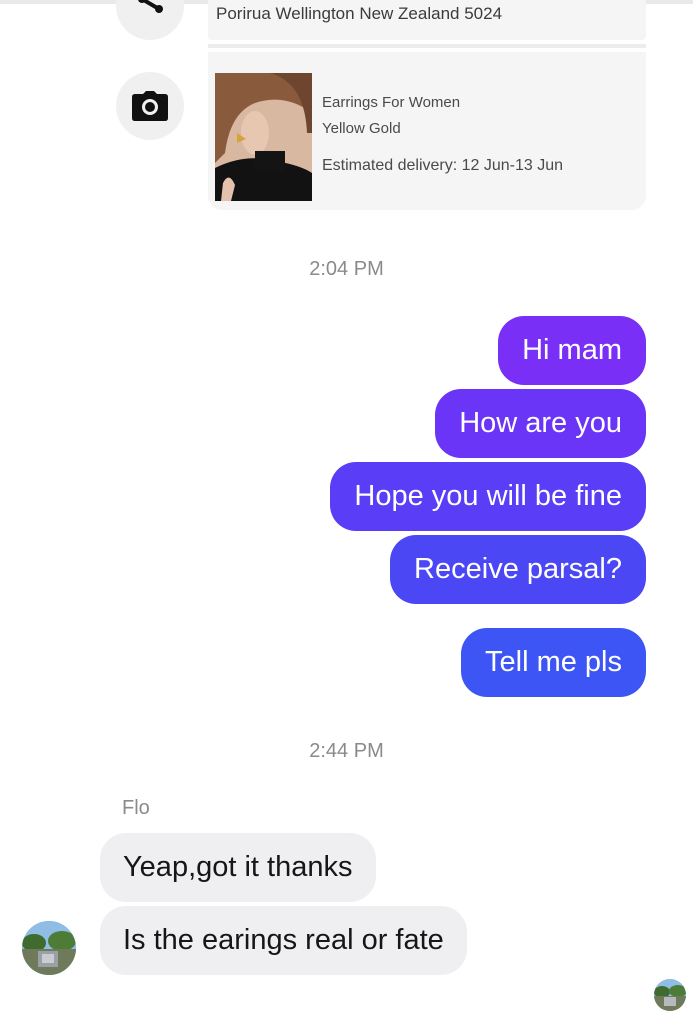 Image resolution: width=693 pixels, height=1024 pixels. What do you see at coordinates (150, 20) in the screenshot?
I see `share-button` at bounding box center [150, 20].